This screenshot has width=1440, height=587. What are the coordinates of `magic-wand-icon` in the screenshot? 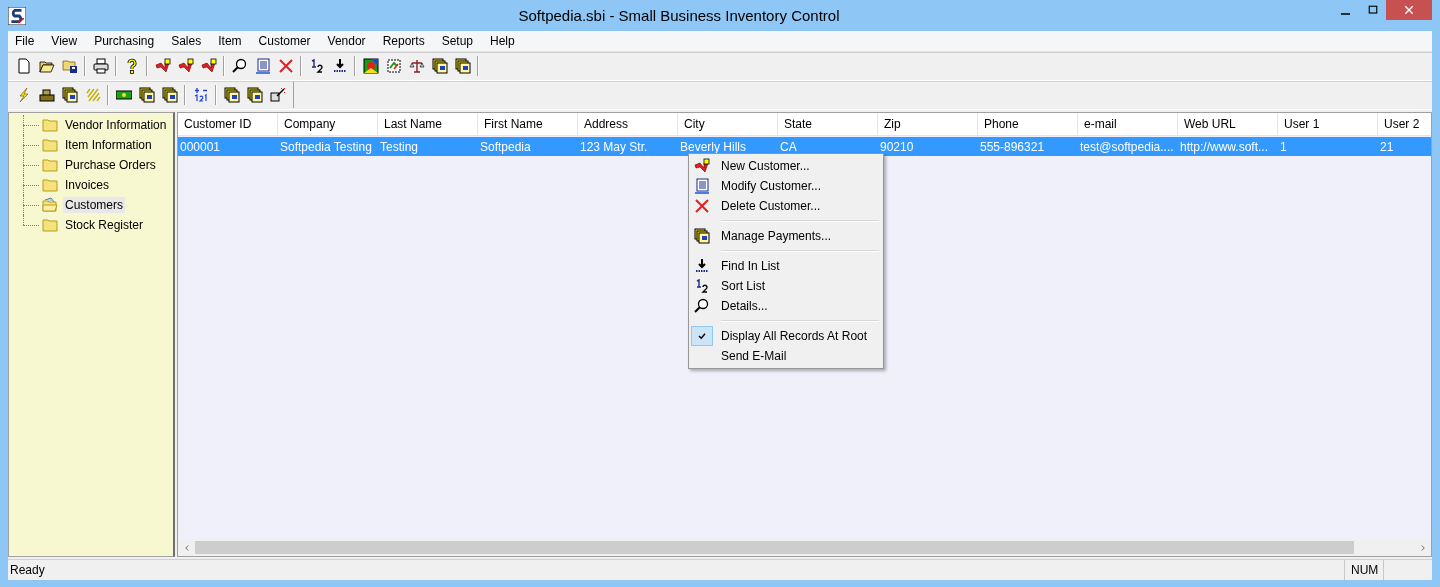 It's located at (277, 95).